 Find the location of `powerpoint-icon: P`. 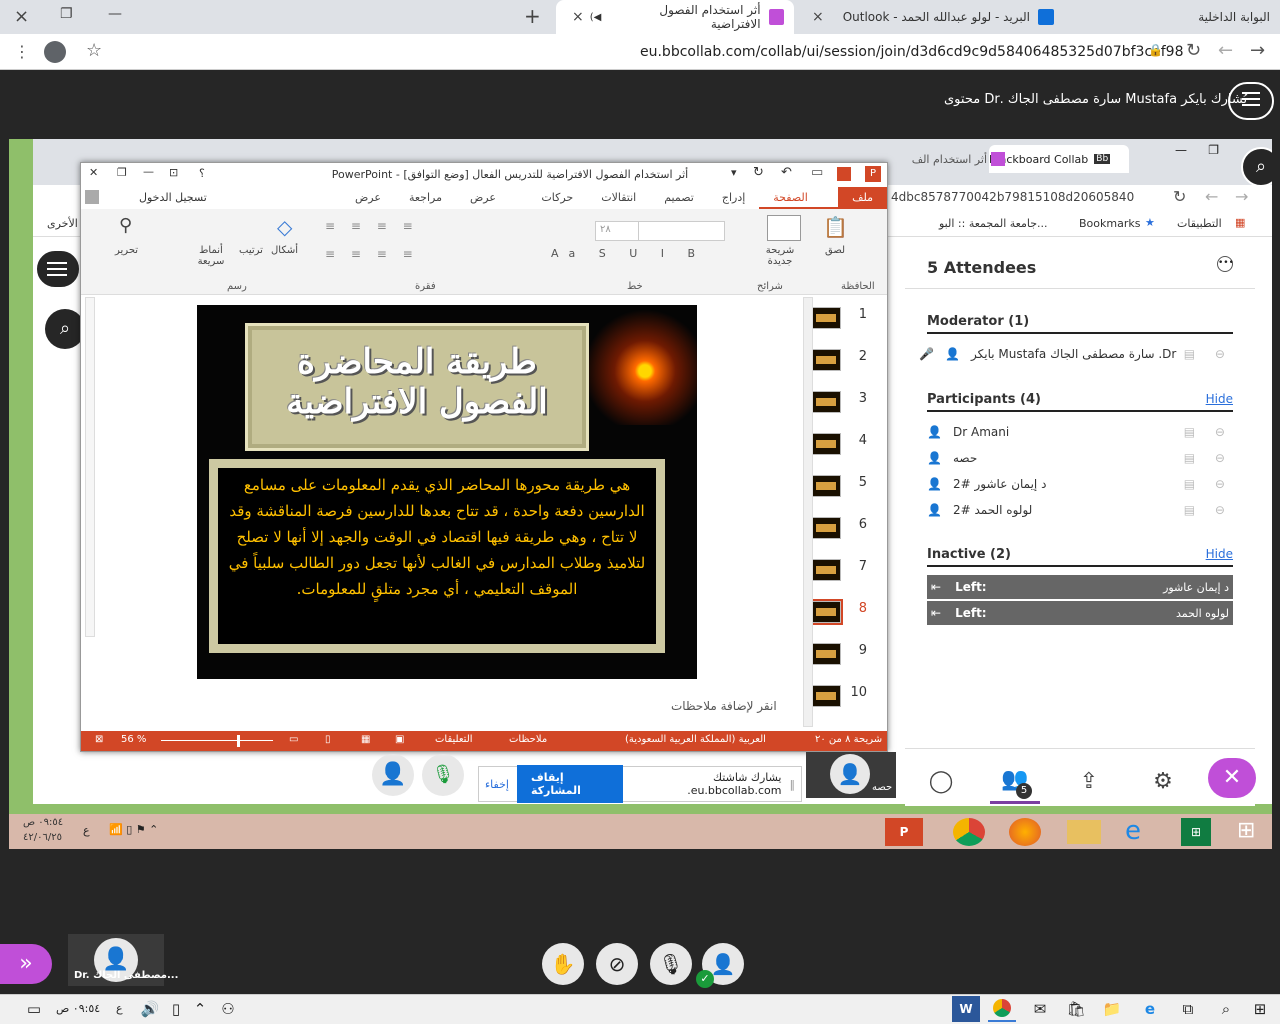

powerpoint-icon: P is located at coordinates (904, 832).